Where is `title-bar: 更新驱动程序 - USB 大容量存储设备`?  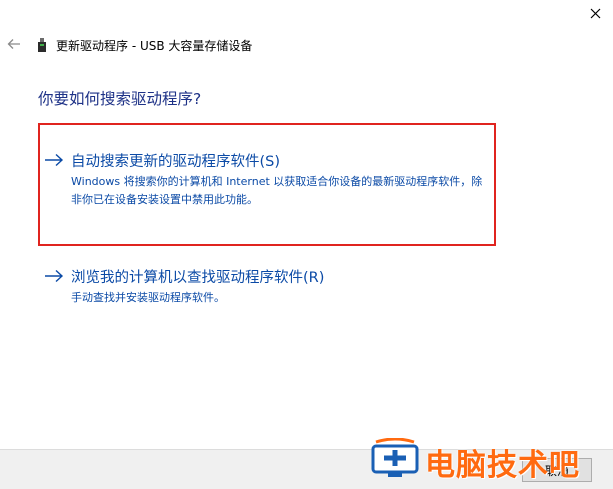
title-bar: 更新驱动程序 - USB 大容量存储设备 is located at coordinates (306, 46).